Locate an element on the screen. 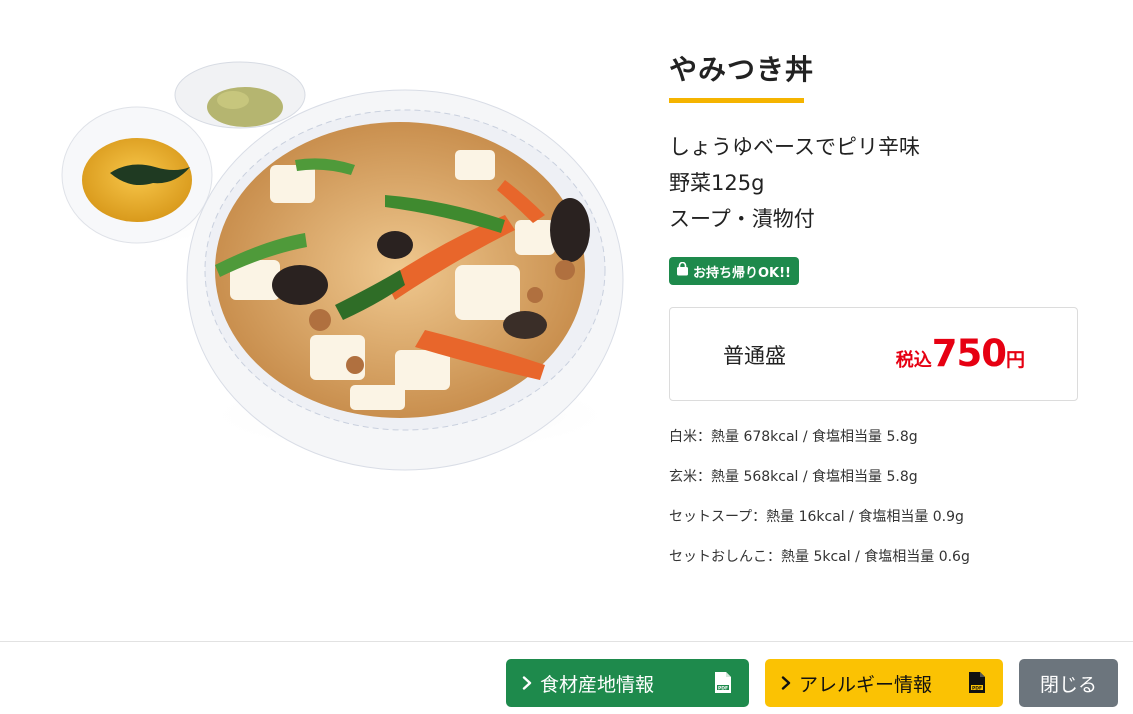  origin-info-label: 食材産地情報 is located at coordinates (597, 684).